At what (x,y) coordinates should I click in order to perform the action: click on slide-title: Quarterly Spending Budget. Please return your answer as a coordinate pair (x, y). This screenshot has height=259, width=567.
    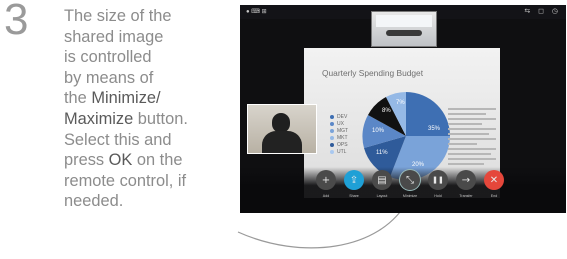
    Looking at the image, I should click on (373, 73).